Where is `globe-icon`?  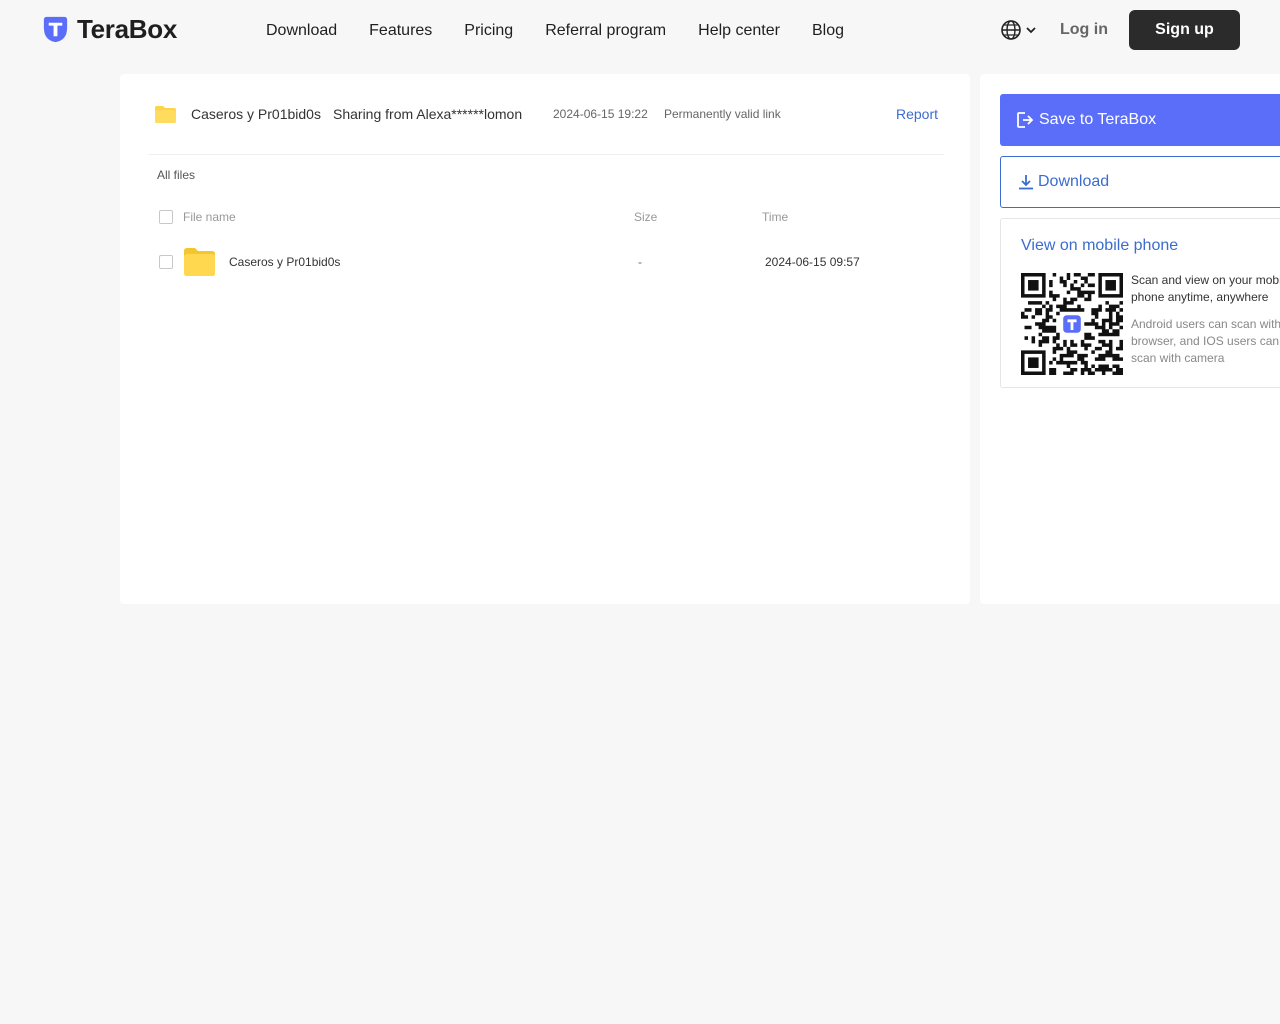 globe-icon is located at coordinates (1011, 30).